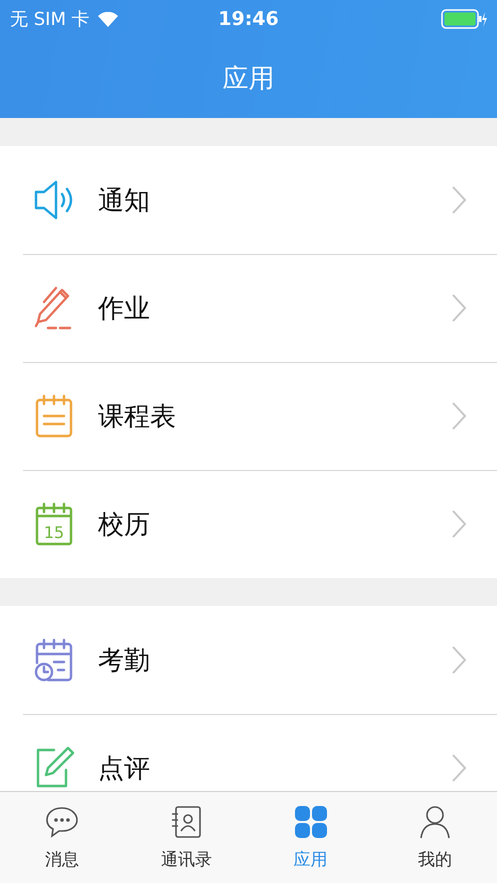 This screenshot has height=883, width=497. I want to click on tab: 通讯录, so click(186, 837).